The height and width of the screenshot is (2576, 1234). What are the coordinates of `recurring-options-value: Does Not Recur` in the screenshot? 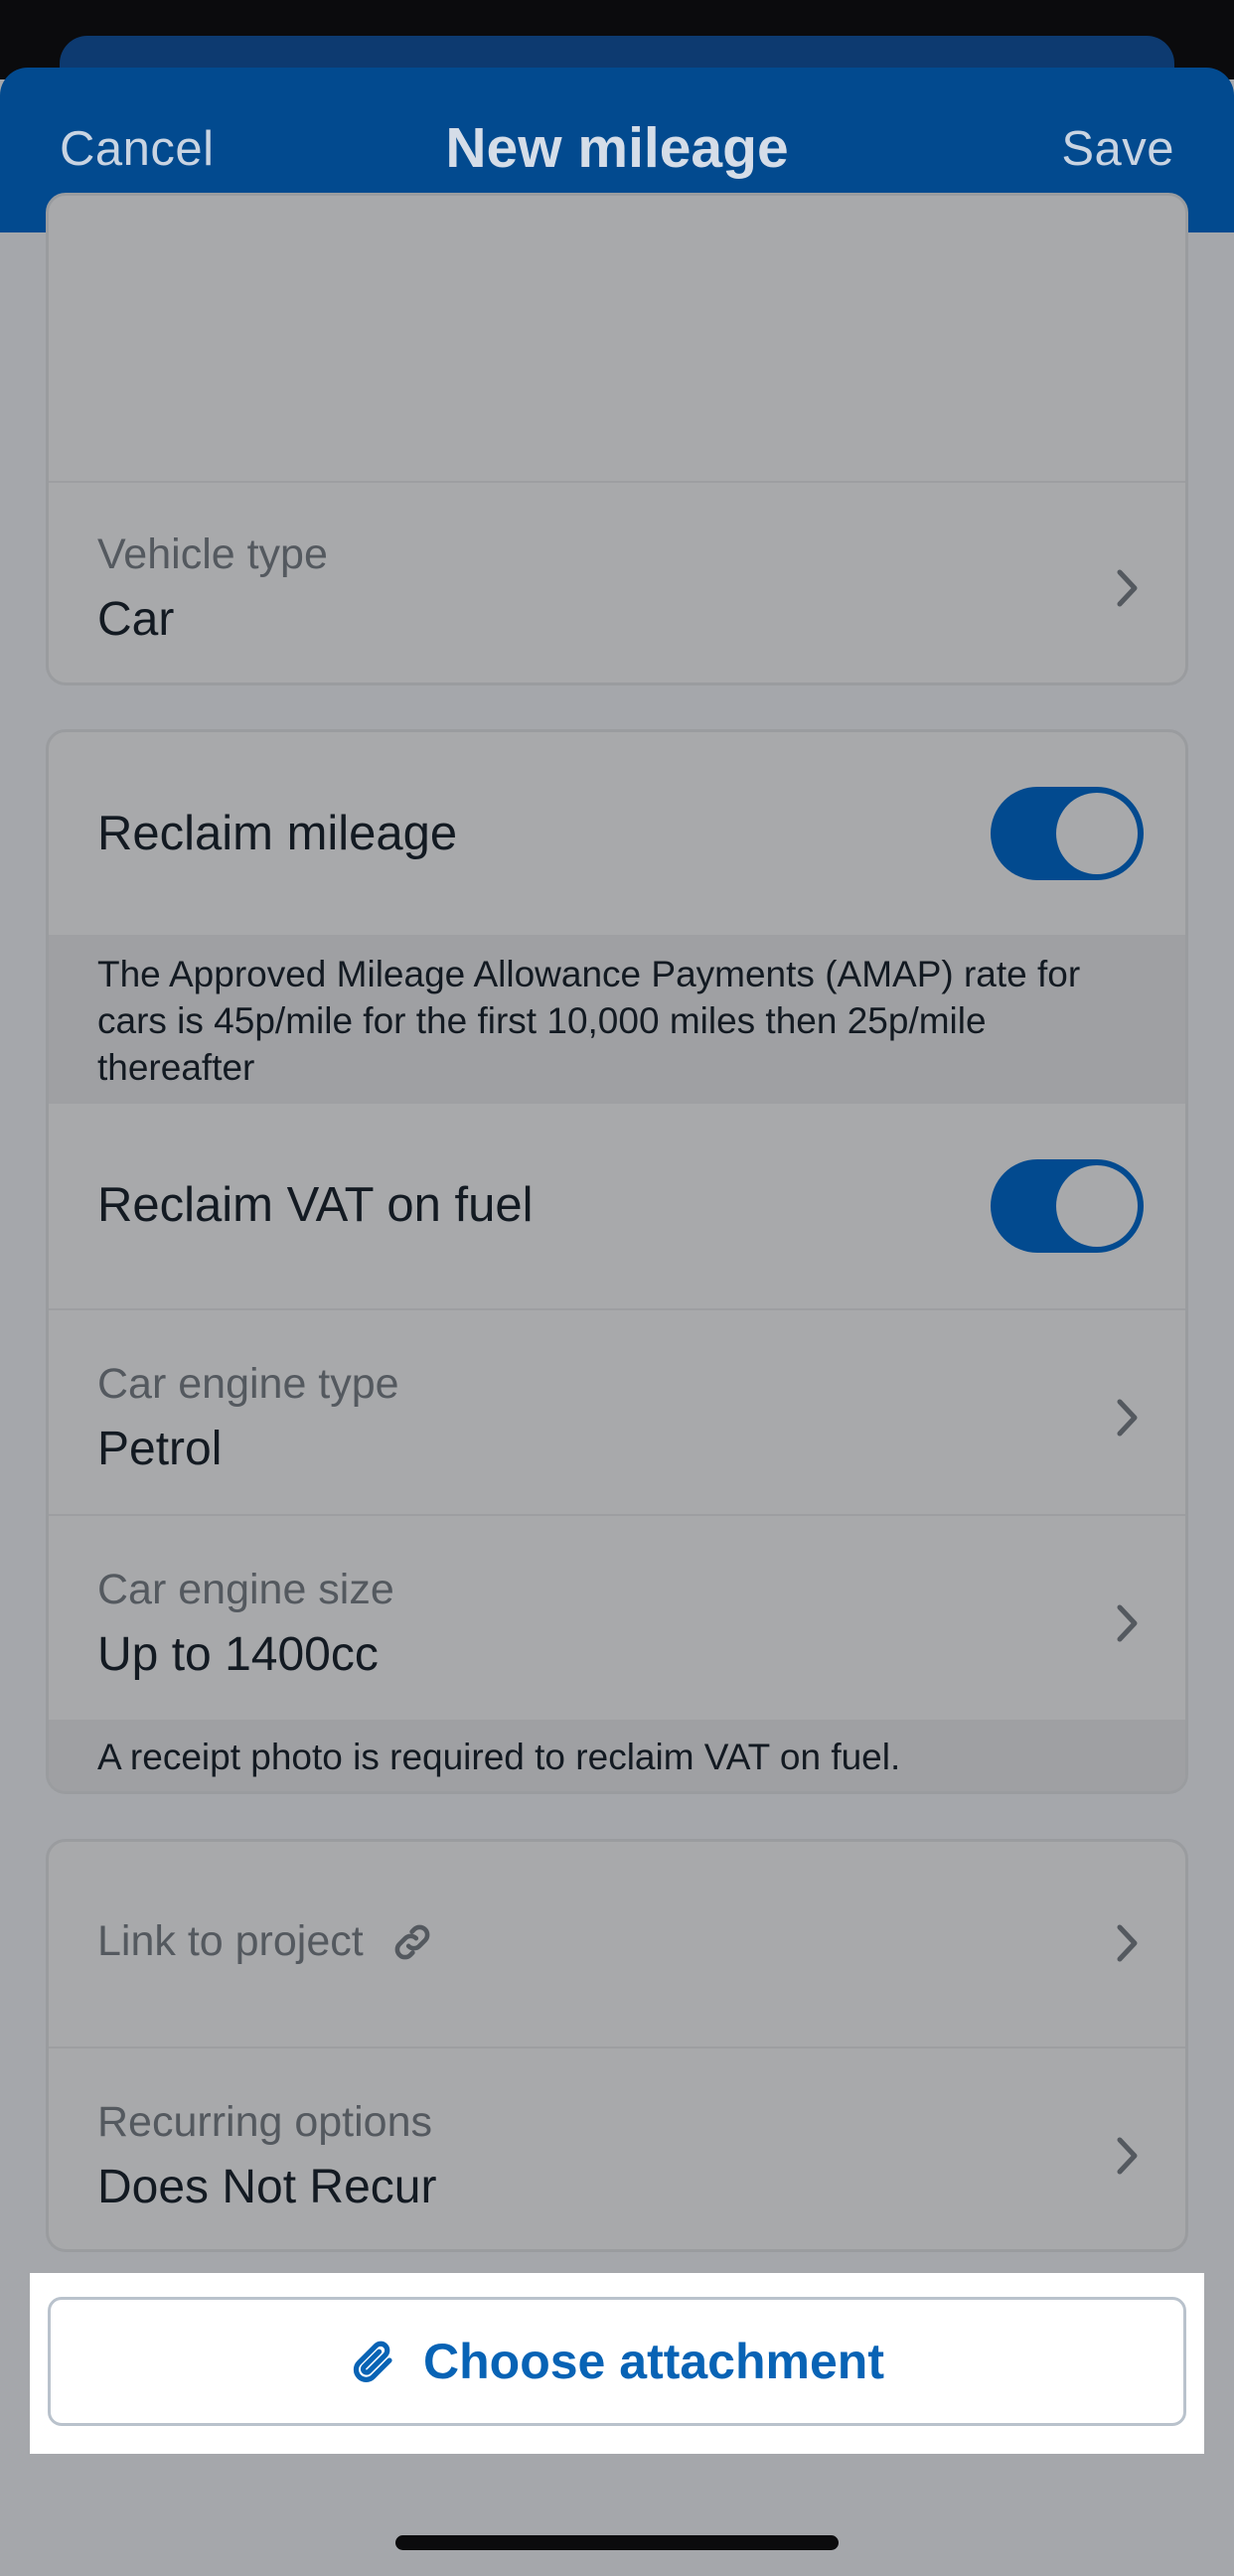 It's located at (267, 2187).